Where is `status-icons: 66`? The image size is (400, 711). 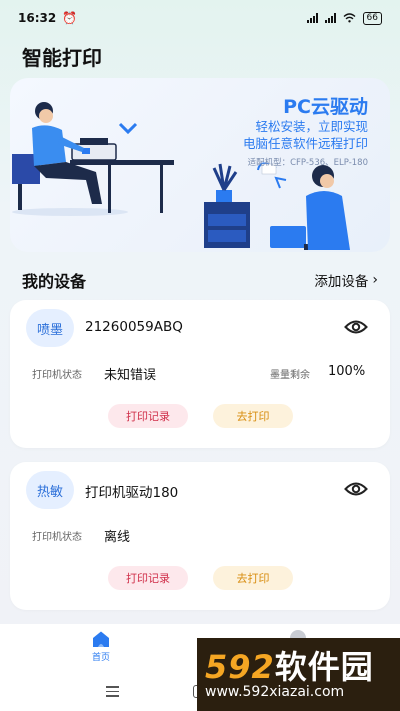
status-icons: 66 is located at coordinates (344, 18).